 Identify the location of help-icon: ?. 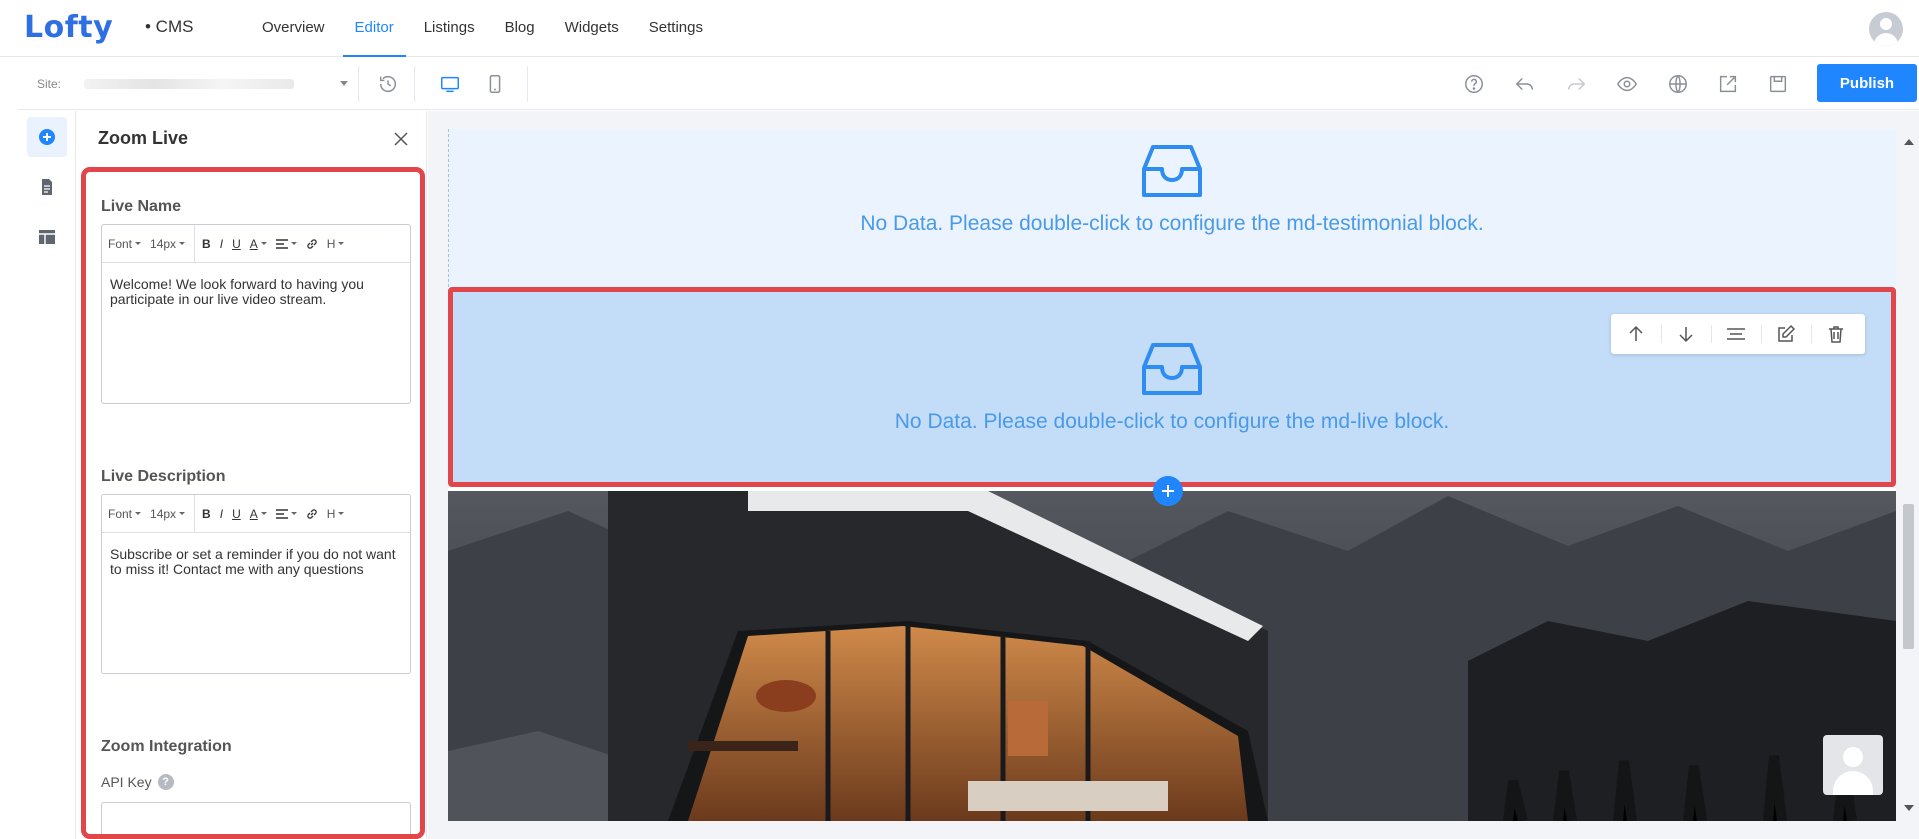
(165, 782).